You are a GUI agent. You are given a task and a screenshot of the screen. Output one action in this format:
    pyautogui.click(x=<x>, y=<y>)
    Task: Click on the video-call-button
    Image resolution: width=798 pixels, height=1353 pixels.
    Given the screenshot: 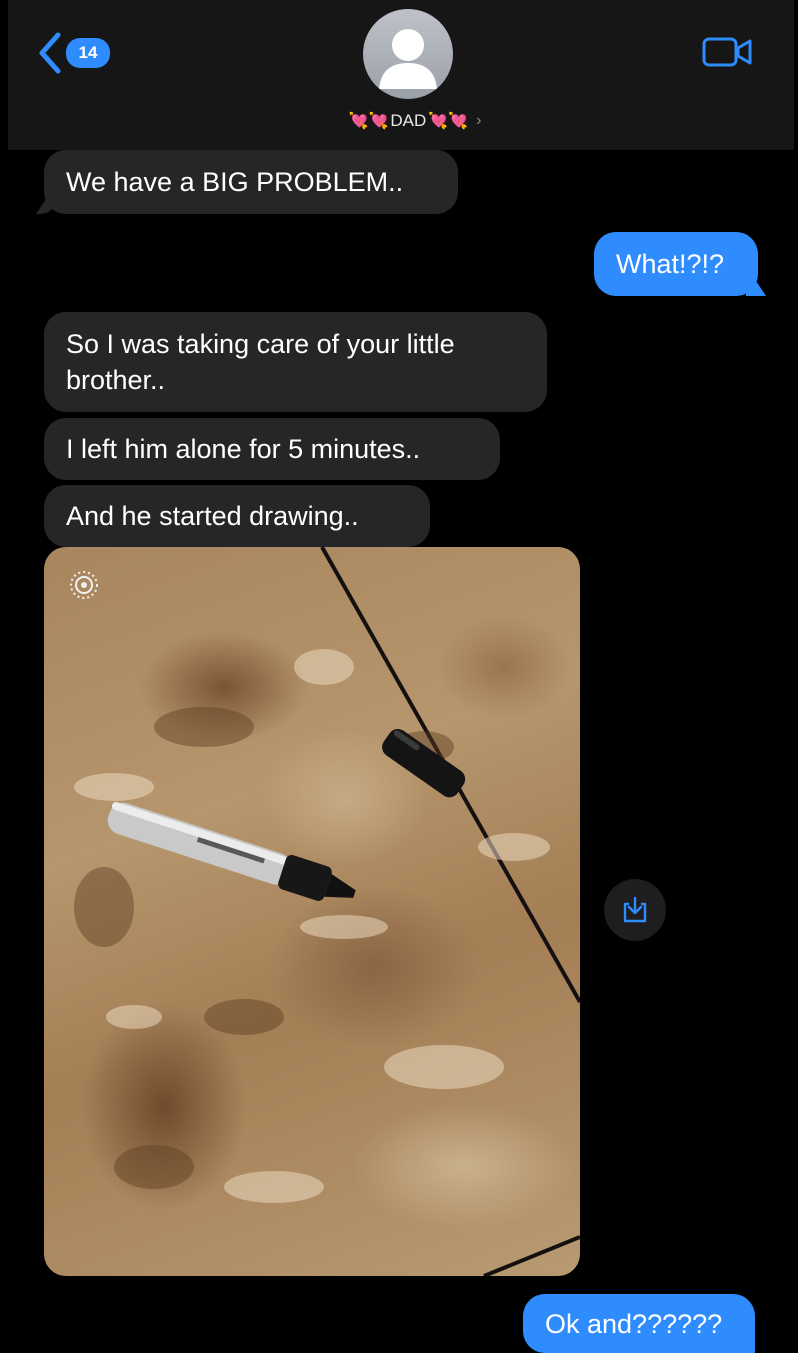 What is the action you would take?
    pyautogui.click(x=728, y=52)
    